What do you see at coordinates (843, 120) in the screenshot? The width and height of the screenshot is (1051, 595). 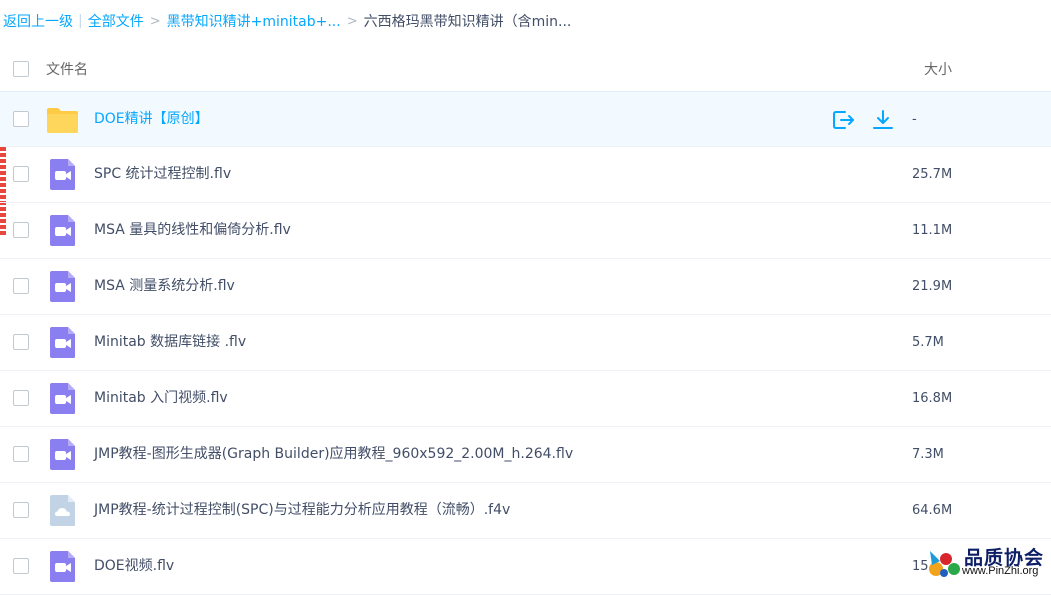 I see `share-icon` at bounding box center [843, 120].